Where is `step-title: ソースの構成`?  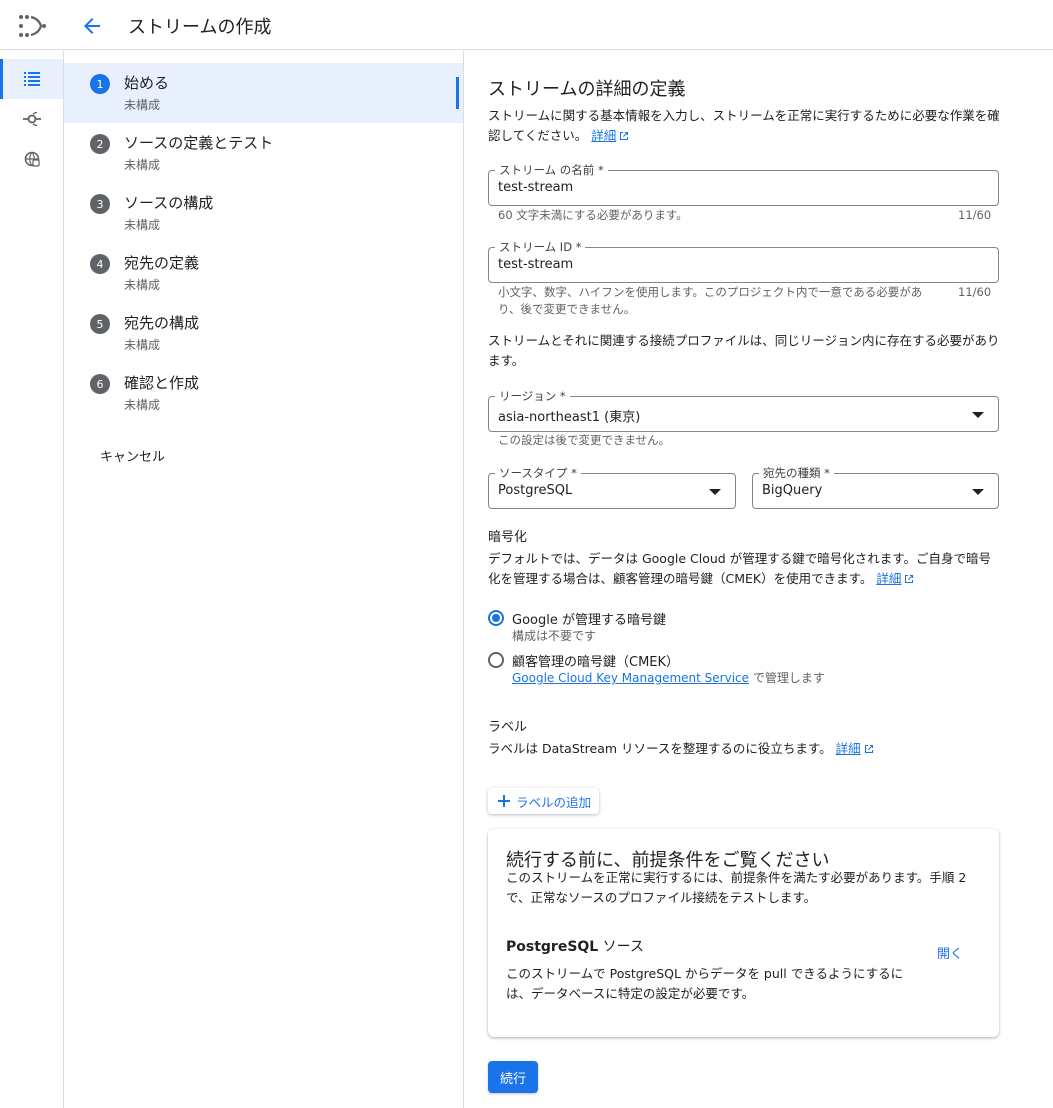
step-title: ソースの構成 is located at coordinates (169, 203).